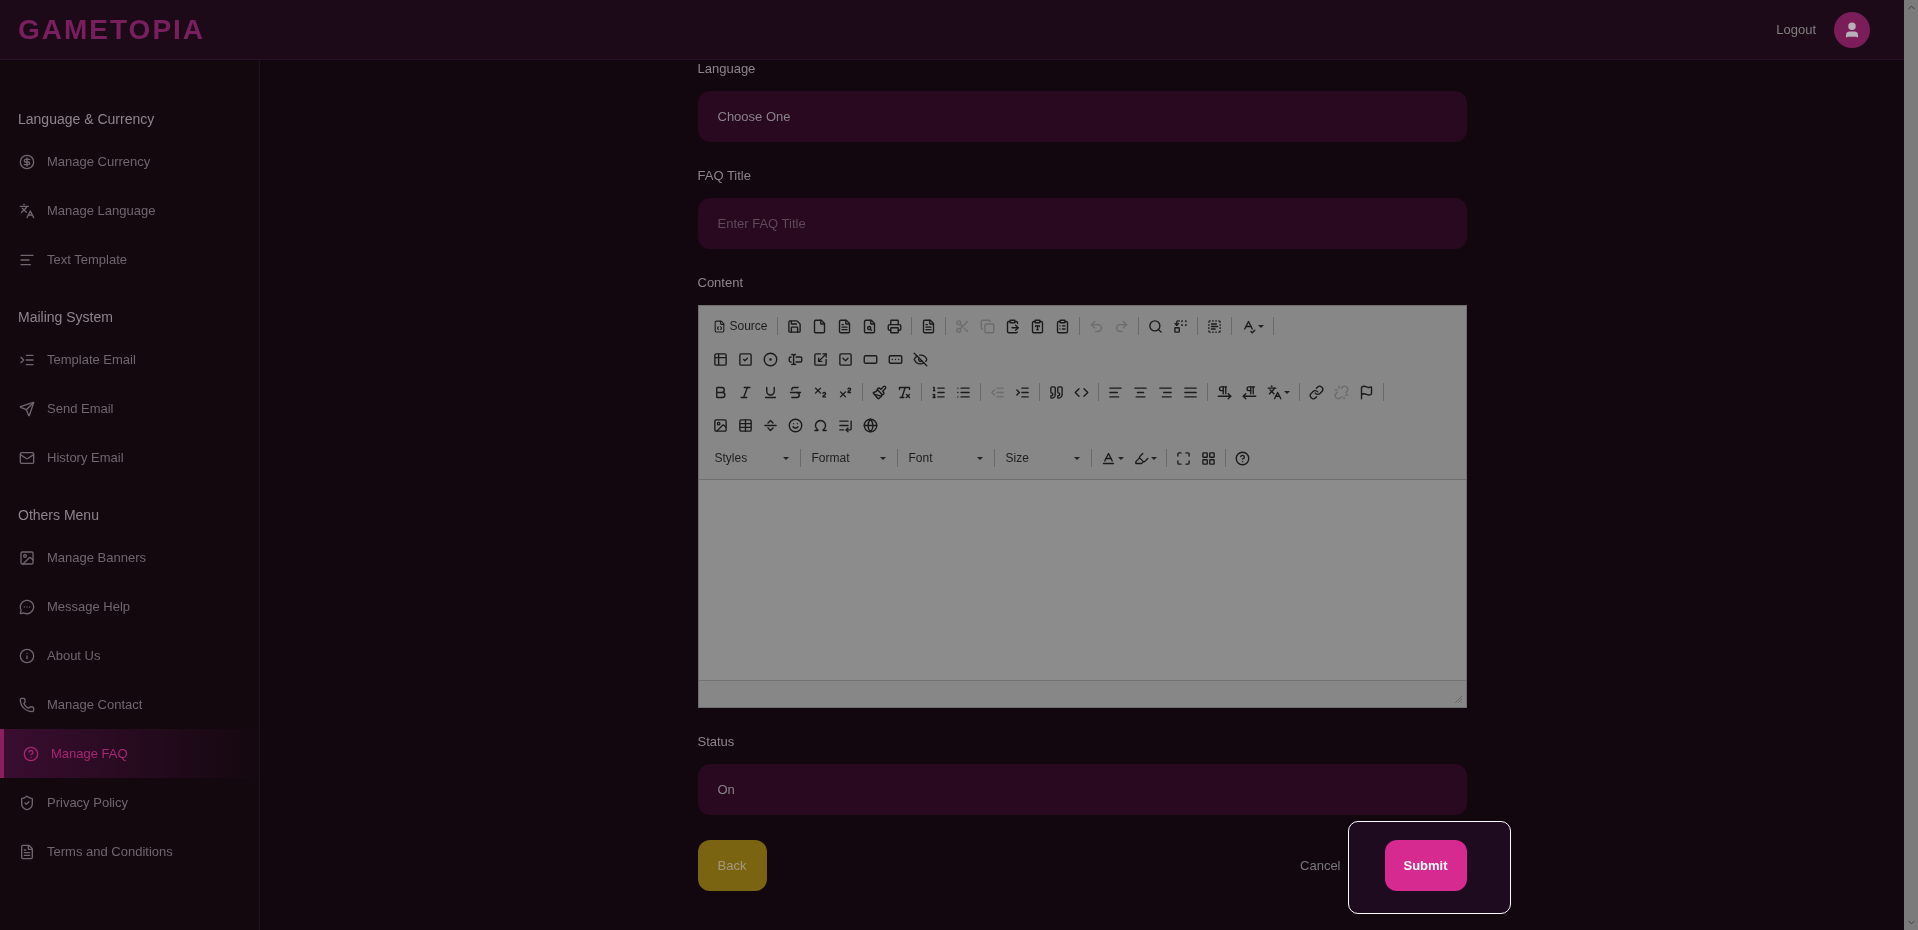 The height and width of the screenshot is (930, 1918). What do you see at coordinates (27, 408) in the screenshot?
I see `paper-plane-icon` at bounding box center [27, 408].